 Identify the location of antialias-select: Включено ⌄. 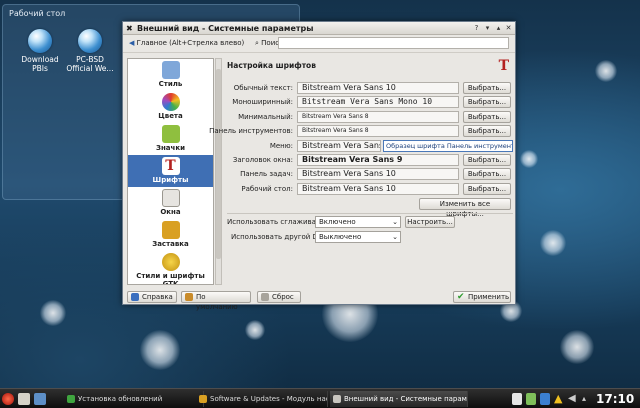
(358, 222).